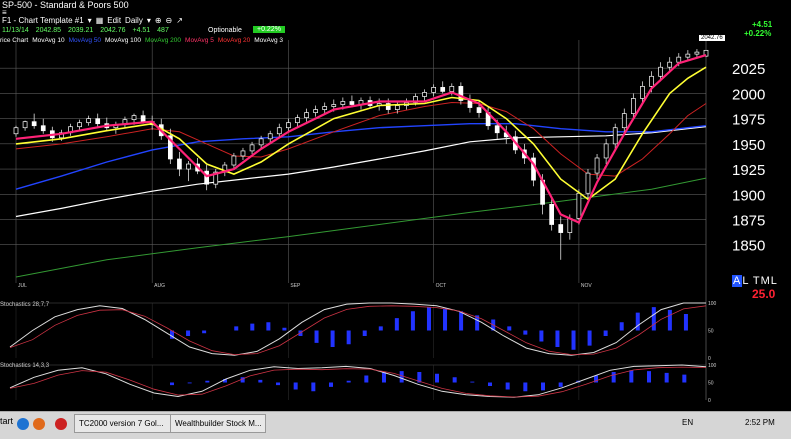 This screenshot has height=439, width=791. What do you see at coordinates (748, 246) in the screenshot?
I see `y-tick-label: 1850` at bounding box center [748, 246].